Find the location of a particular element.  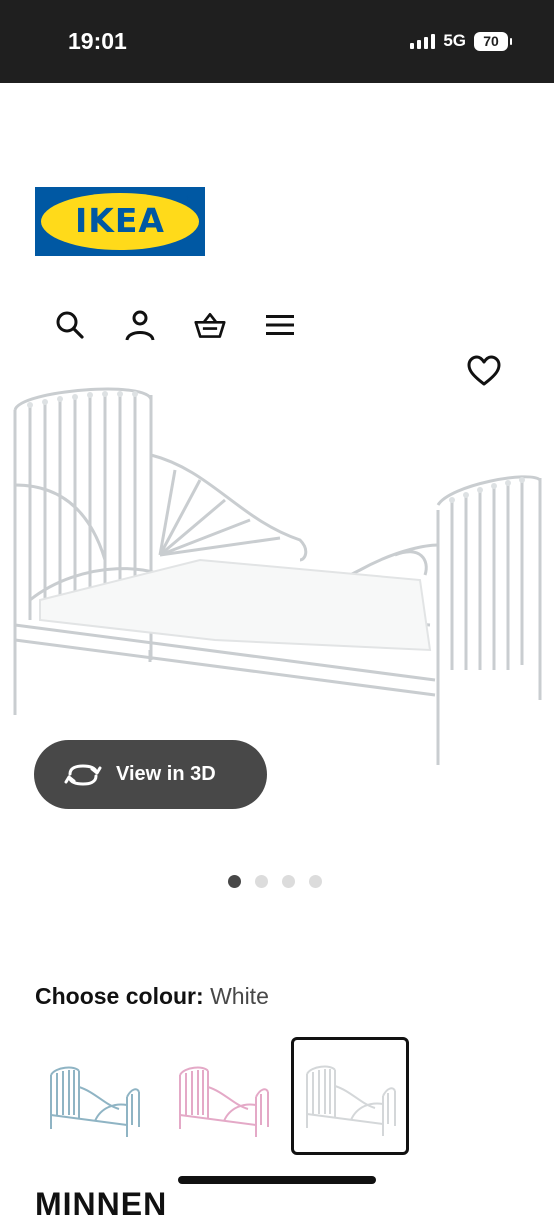

battery-icon: 70 is located at coordinates (493, 41).